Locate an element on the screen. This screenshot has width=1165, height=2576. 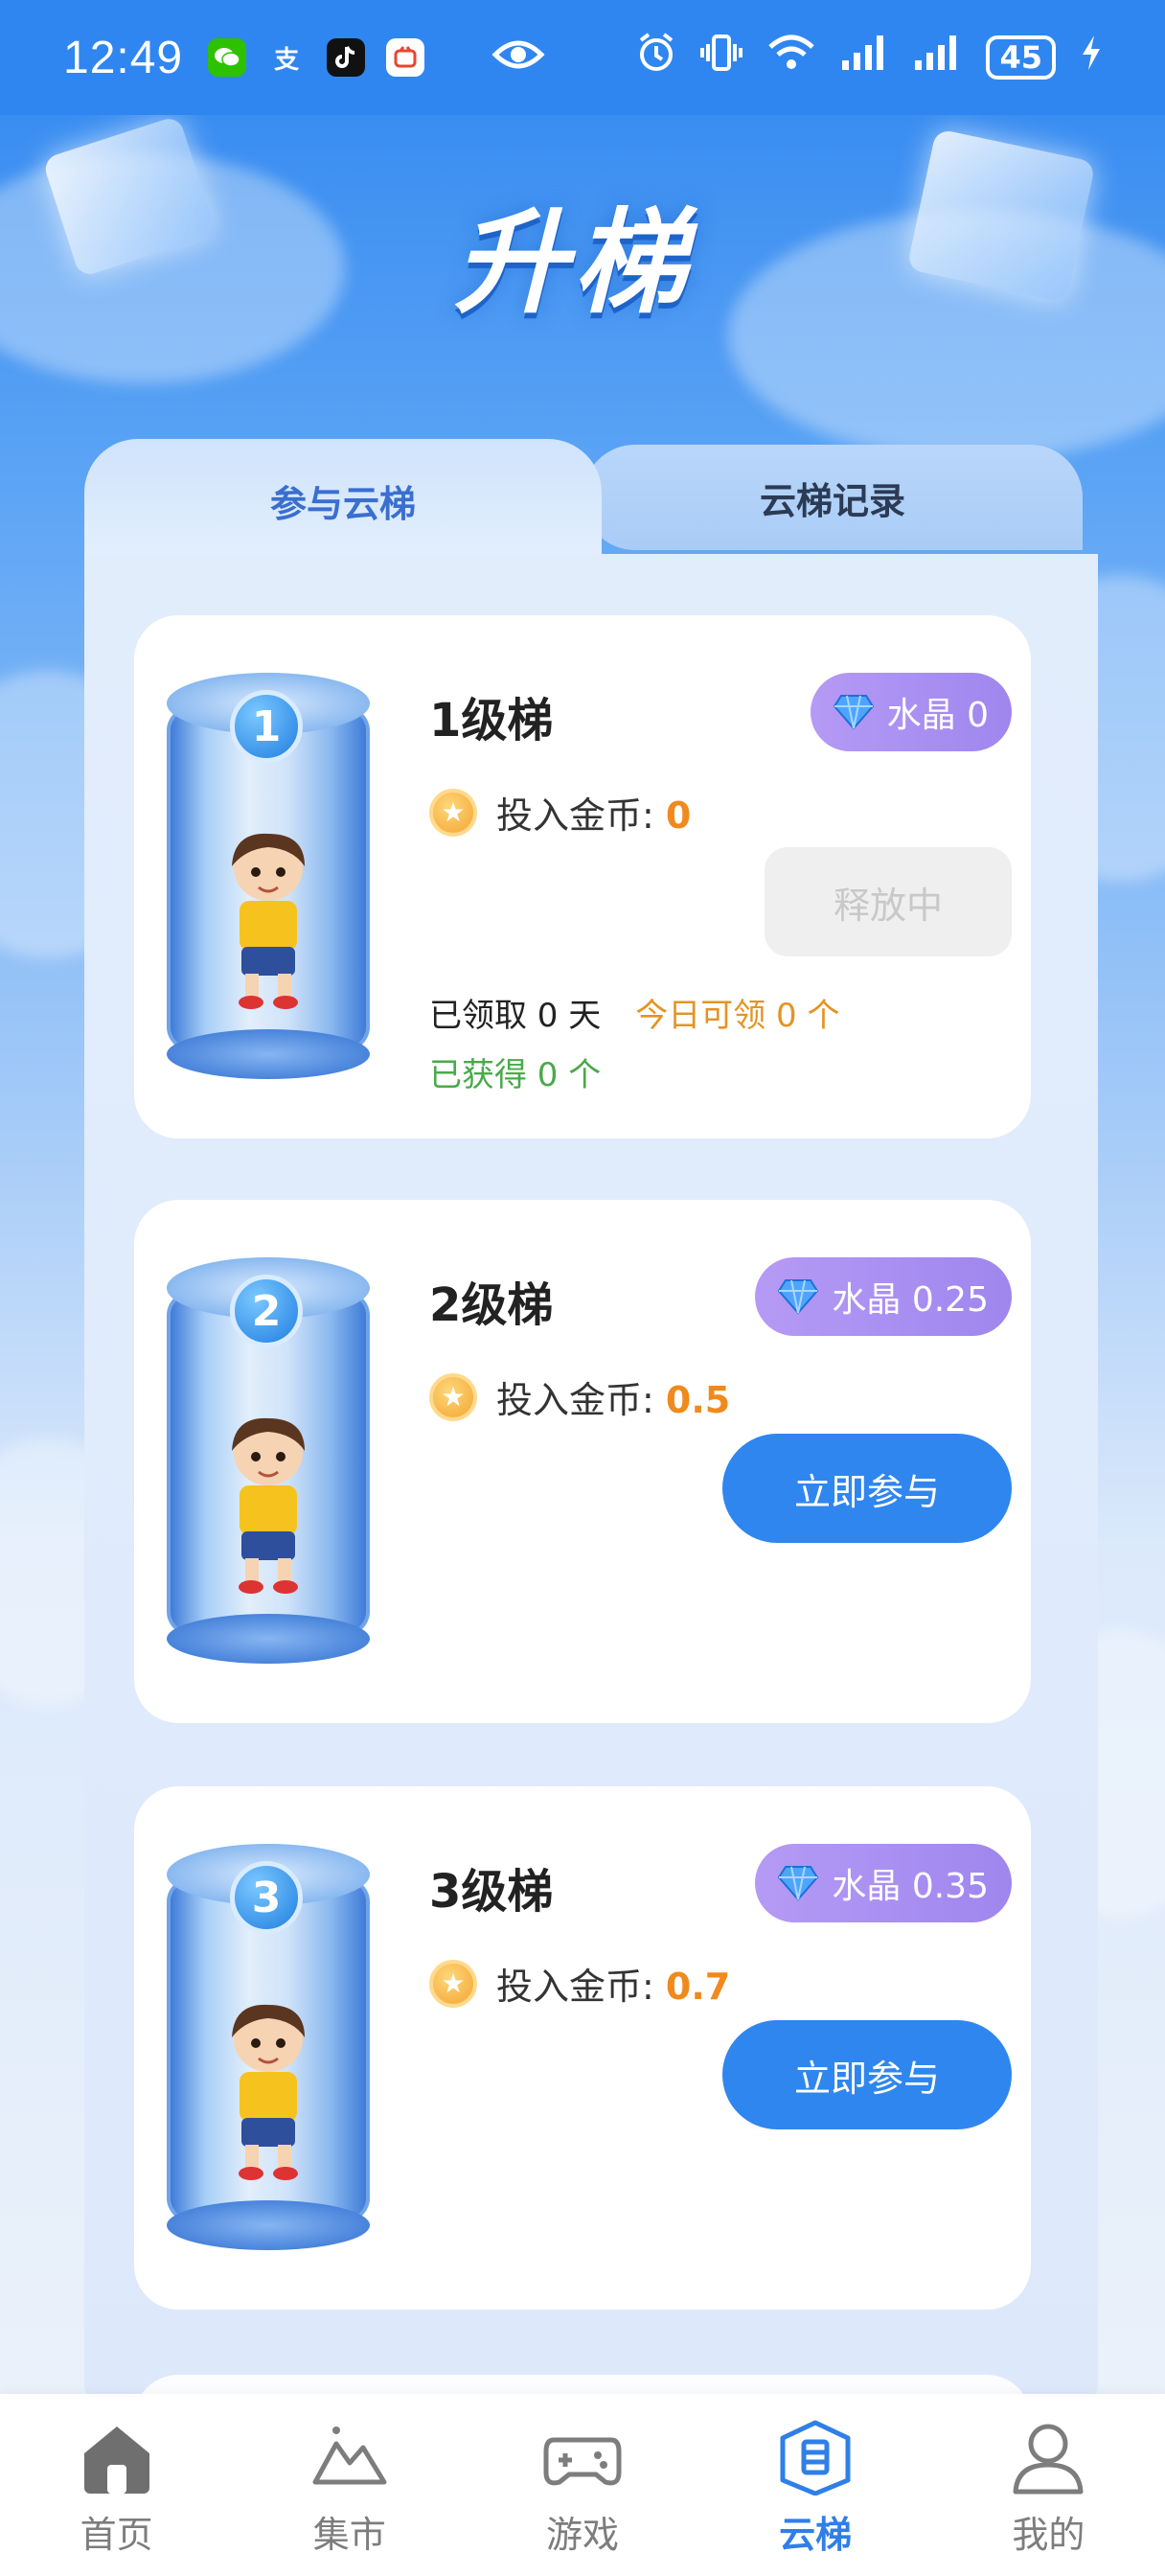
nav-label: 首页 is located at coordinates (117, 2535).